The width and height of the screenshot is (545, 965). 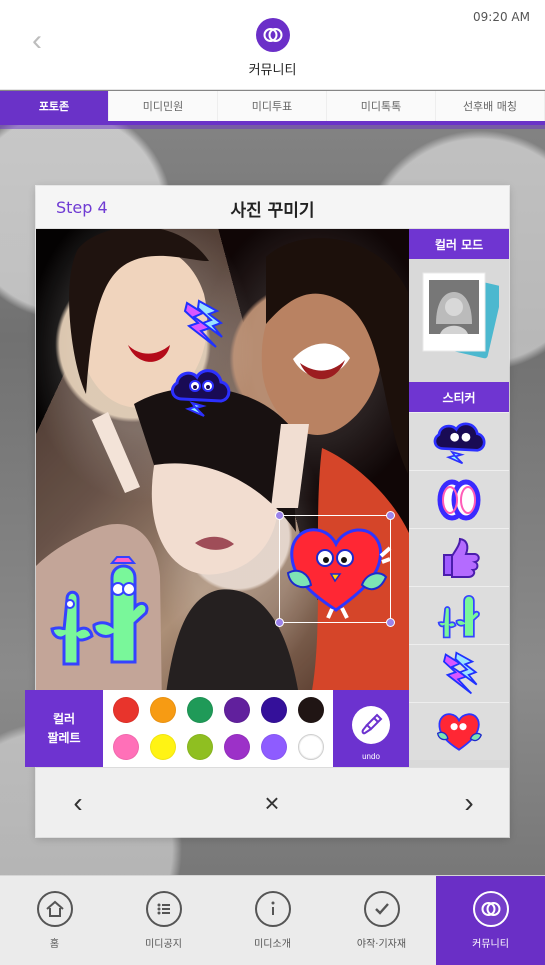 What do you see at coordinates (54, 909) in the screenshot?
I see `home-icon` at bounding box center [54, 909].